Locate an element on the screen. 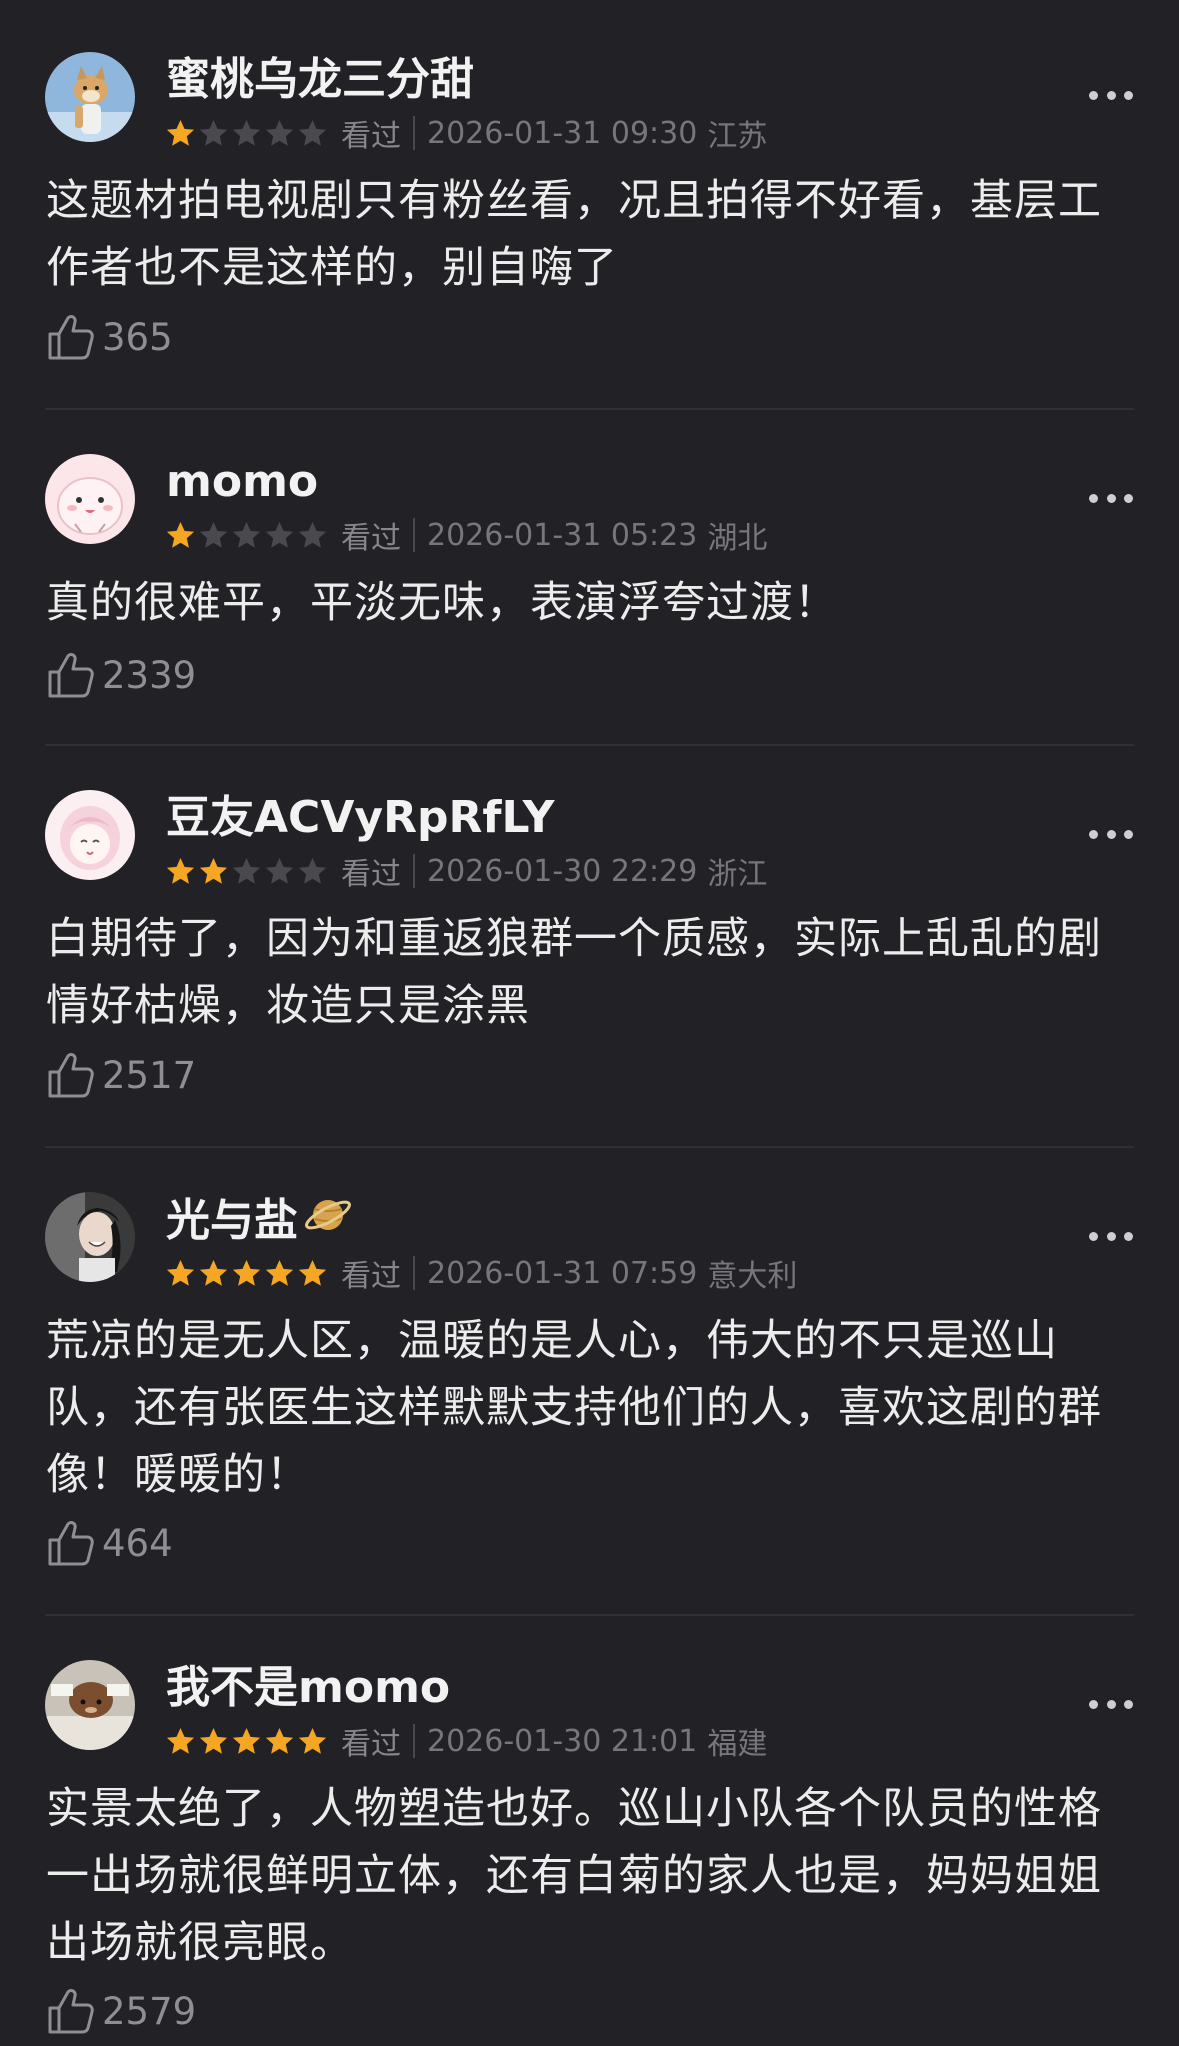  review-time: 2026-01-30 21:01 is located at coordinates (562, 1741).